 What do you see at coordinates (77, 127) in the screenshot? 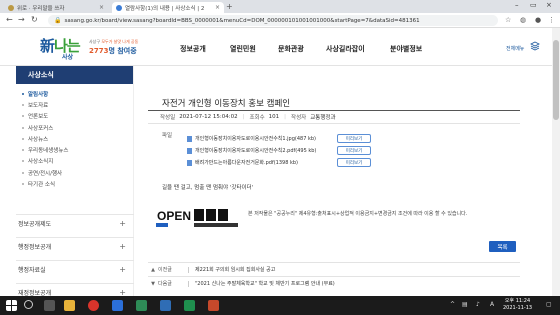
I see `sidebar-item-focus: 사상포커스` at bounding box center [77, 127].